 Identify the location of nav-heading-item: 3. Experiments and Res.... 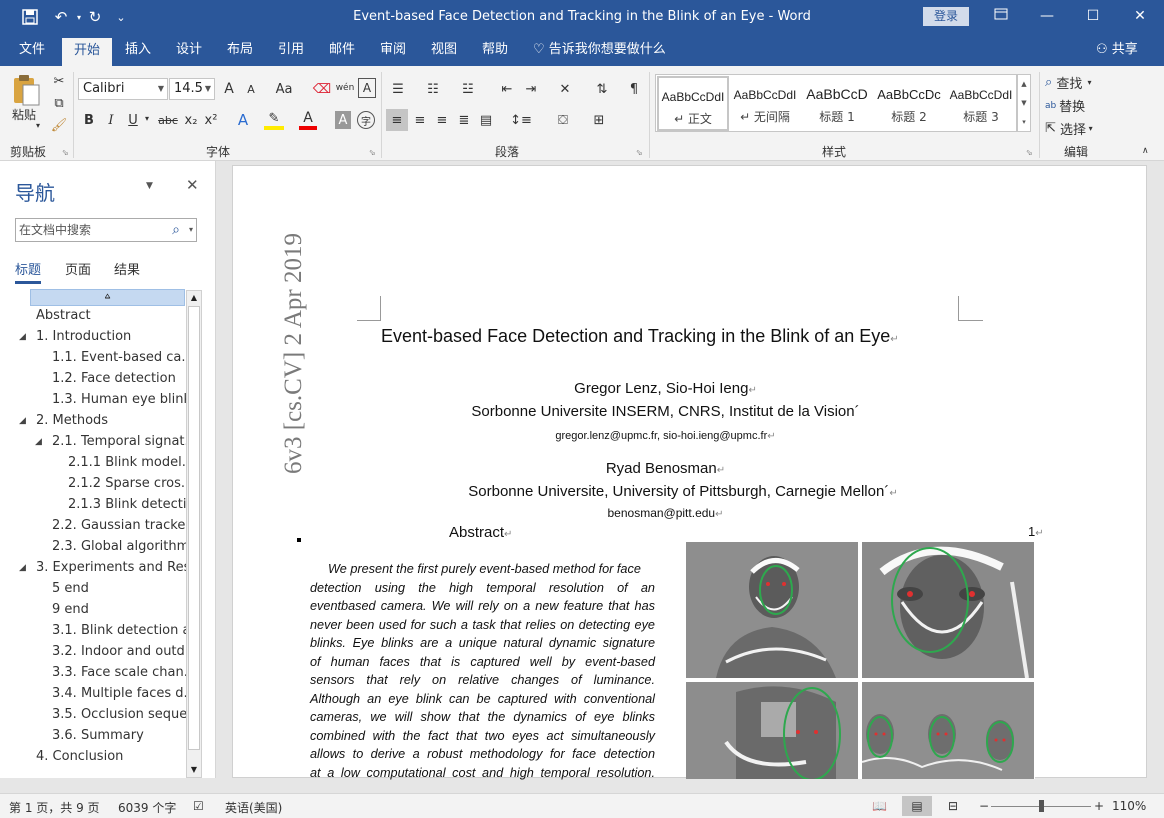
(119, 567).